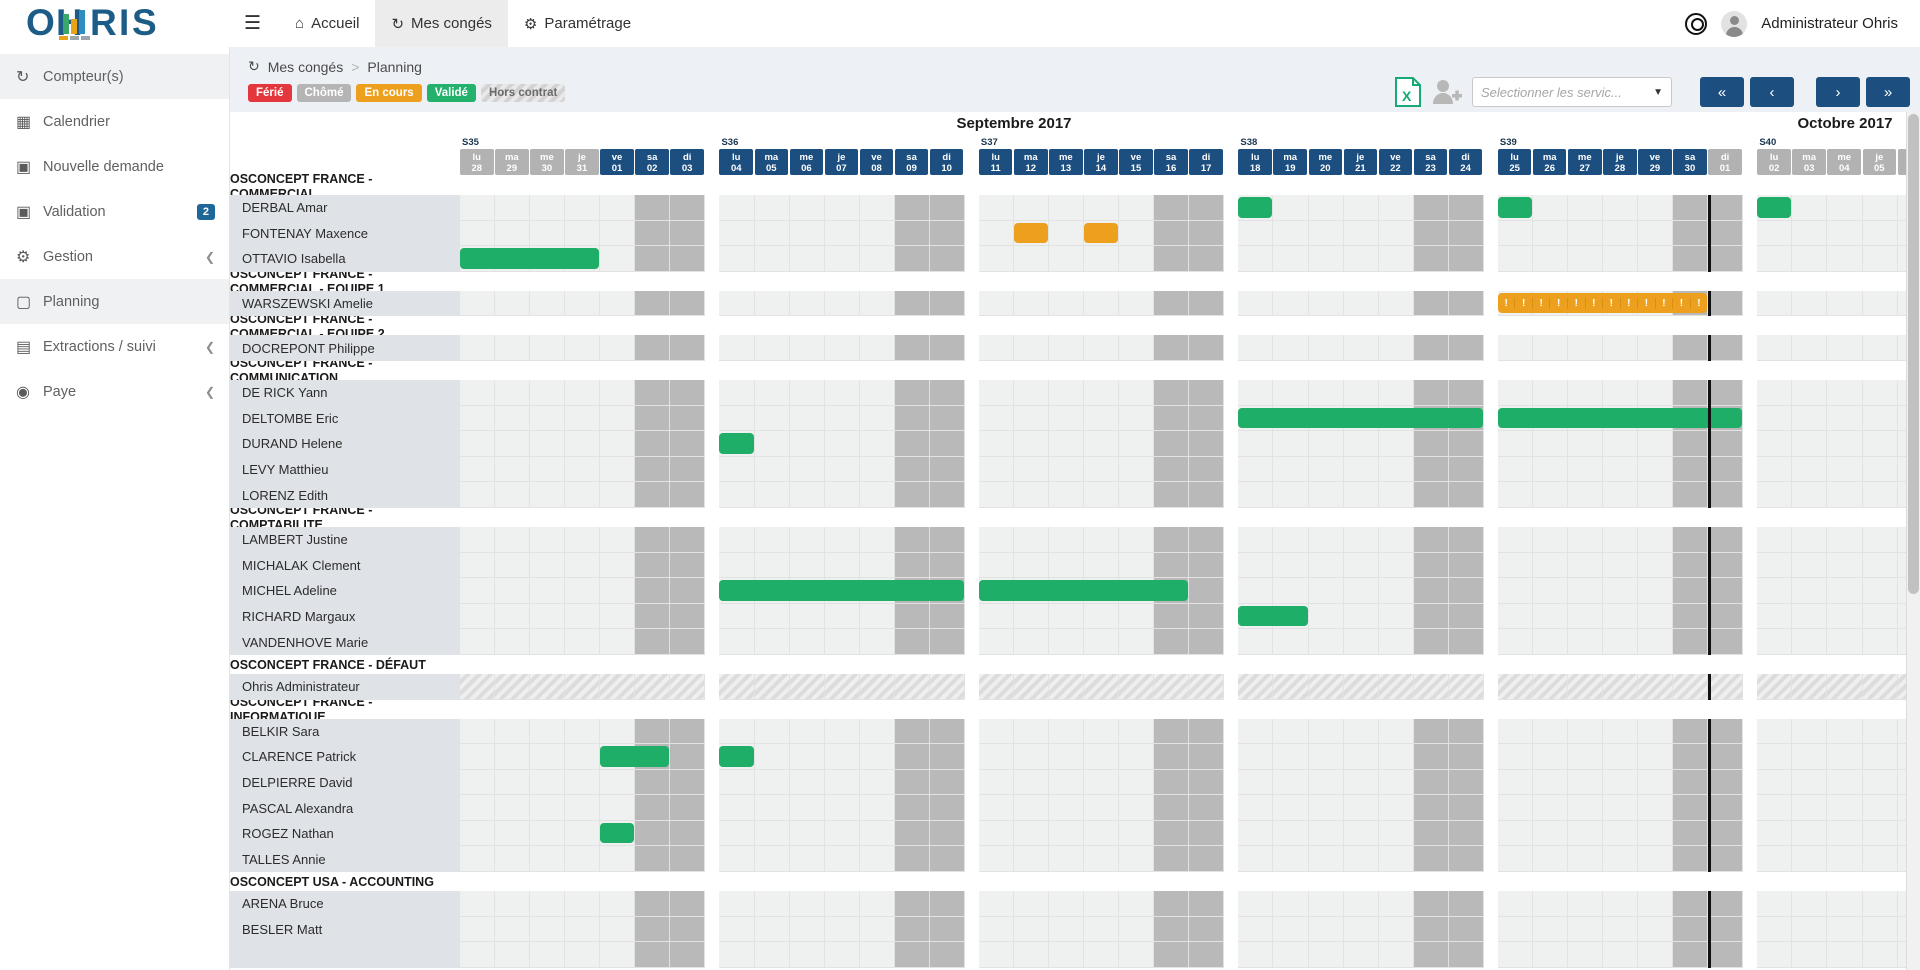 This screenshot has height=970, width=1920. What do you see at coordinates (114, 76) in the screenshot?
I see `sidebar-item-compteur-s: ↻ Compteur(s)` at bounding box center [114, 76].